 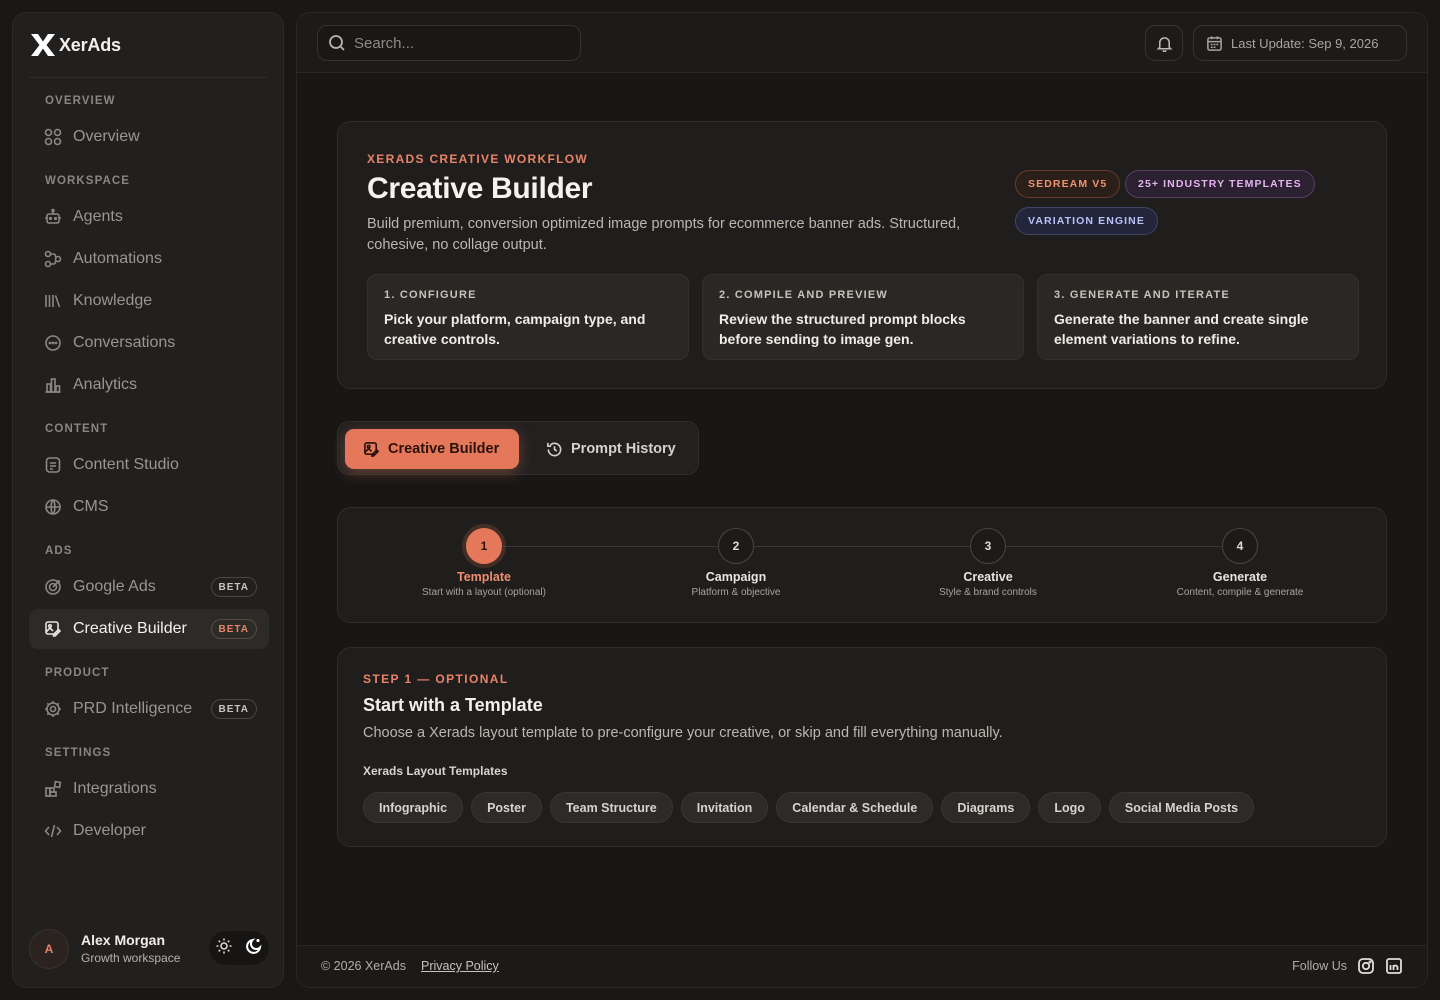 What do you see at coordinates (133, 708) in the screenshot?
I see `sidebar-item-label: PRD Intelligence` at bounding box center [133, 708].